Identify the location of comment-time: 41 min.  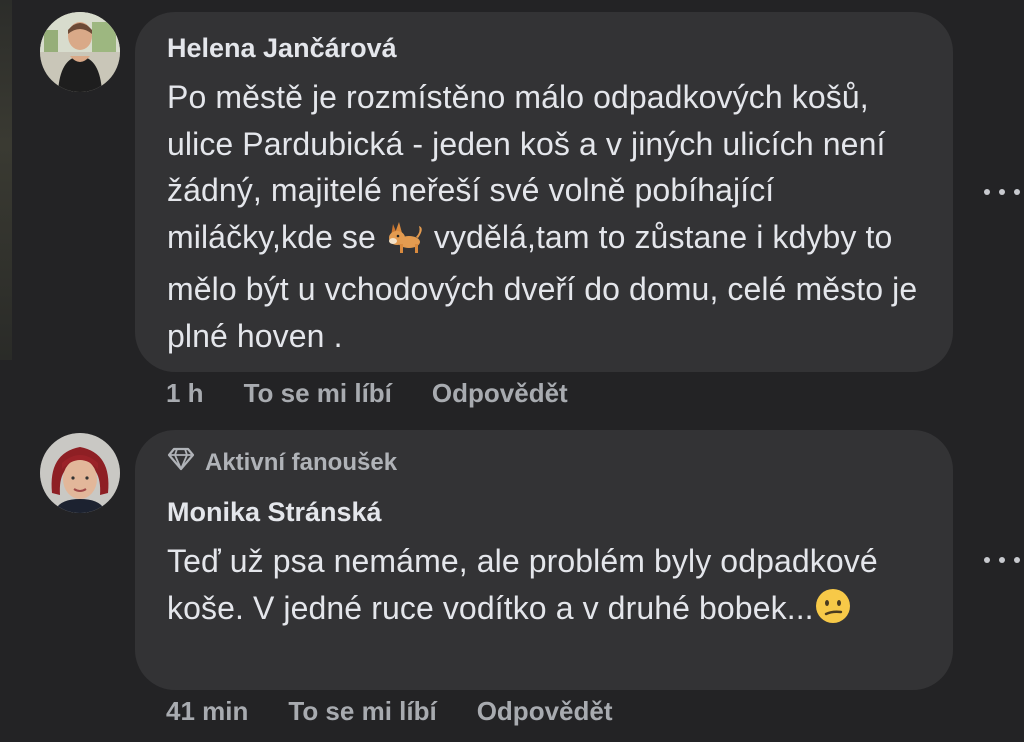
(207, 711).